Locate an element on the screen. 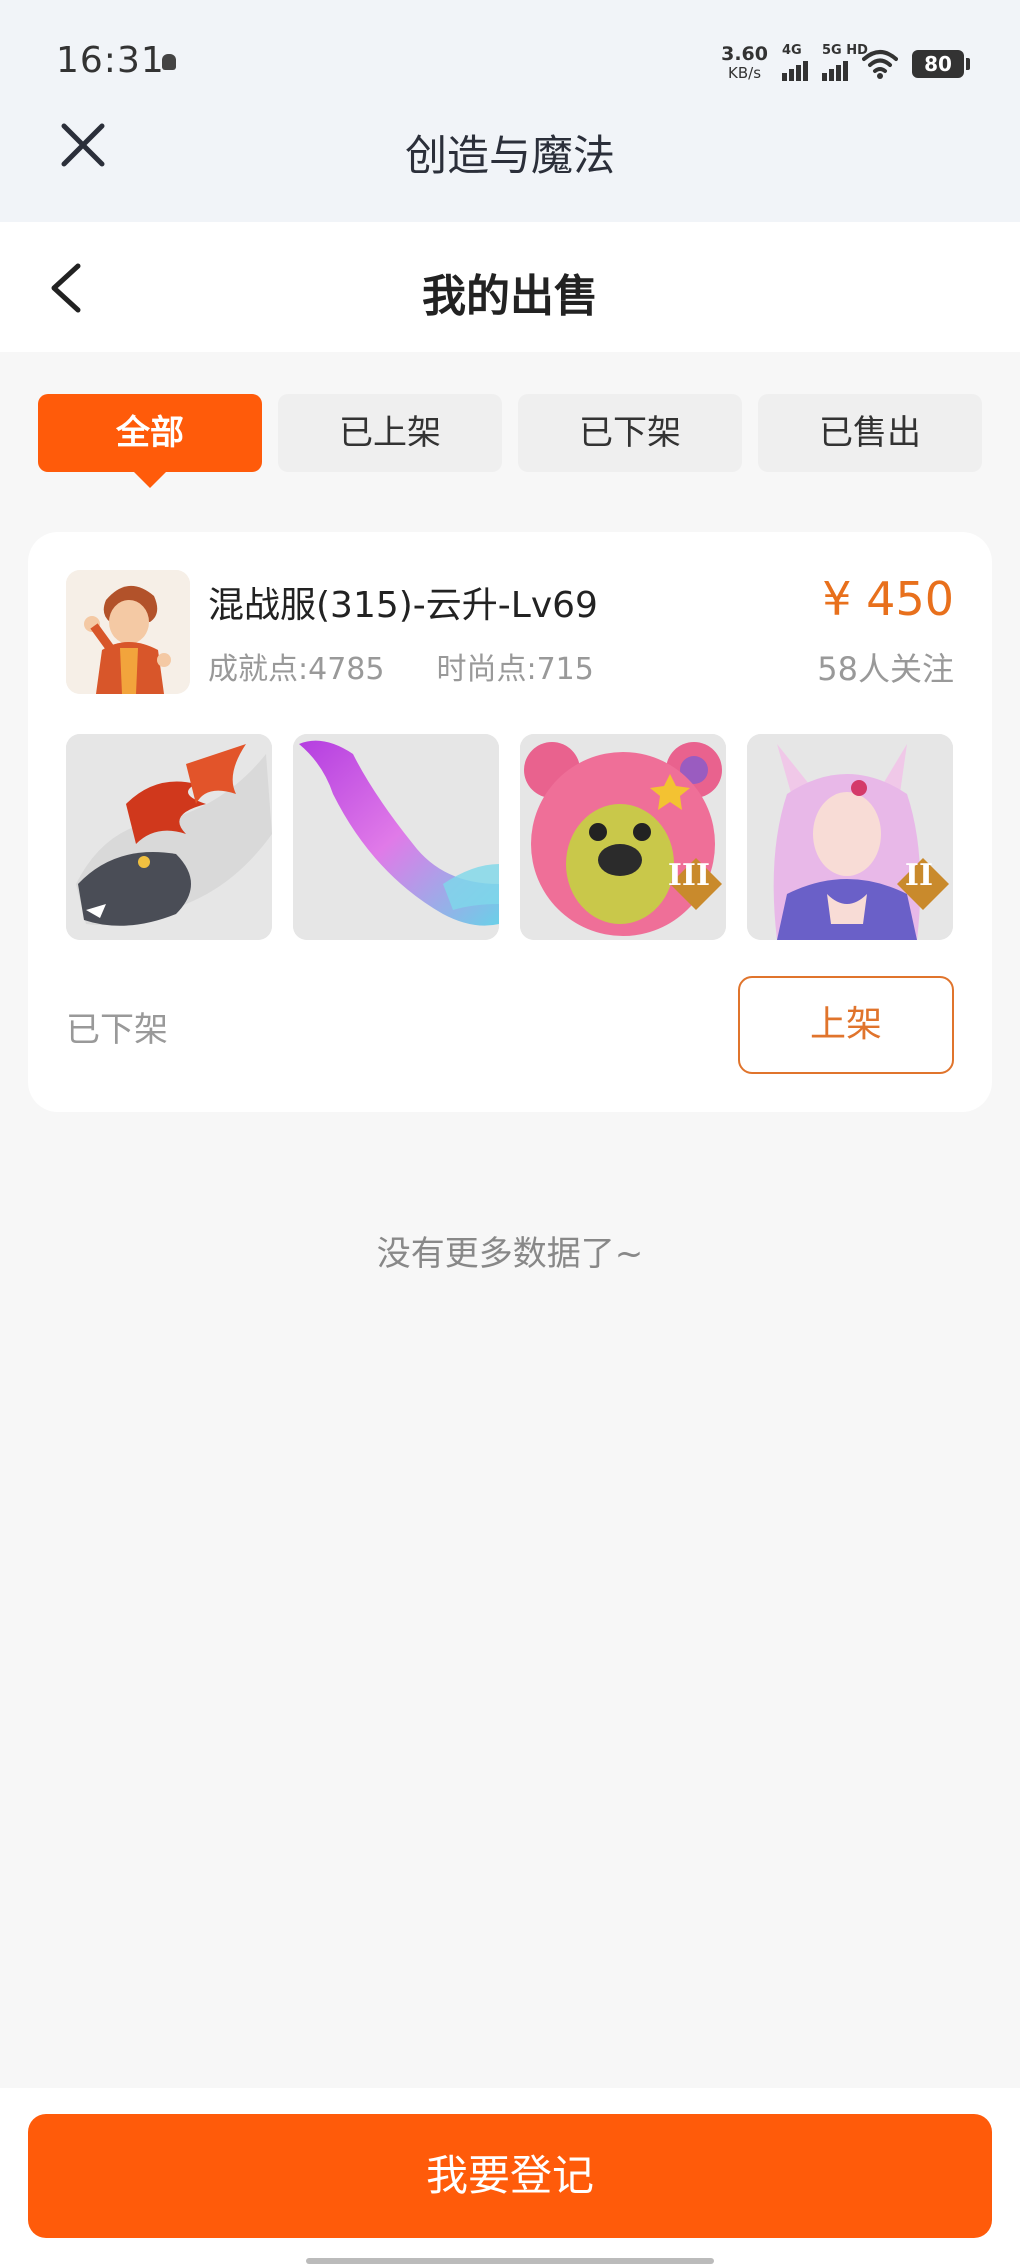 This screenshot has width=1020, height=2267. page-header: 我的出售 is located at coordinates (510, 287).